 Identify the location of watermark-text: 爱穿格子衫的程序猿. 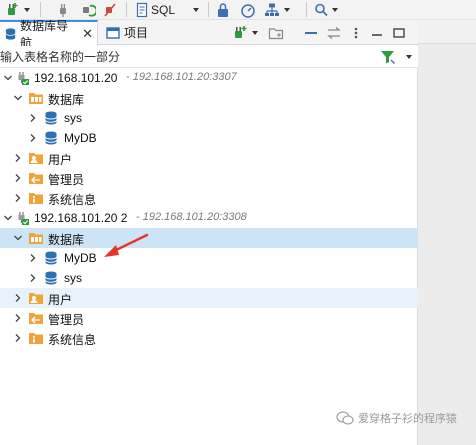
(407, 419).